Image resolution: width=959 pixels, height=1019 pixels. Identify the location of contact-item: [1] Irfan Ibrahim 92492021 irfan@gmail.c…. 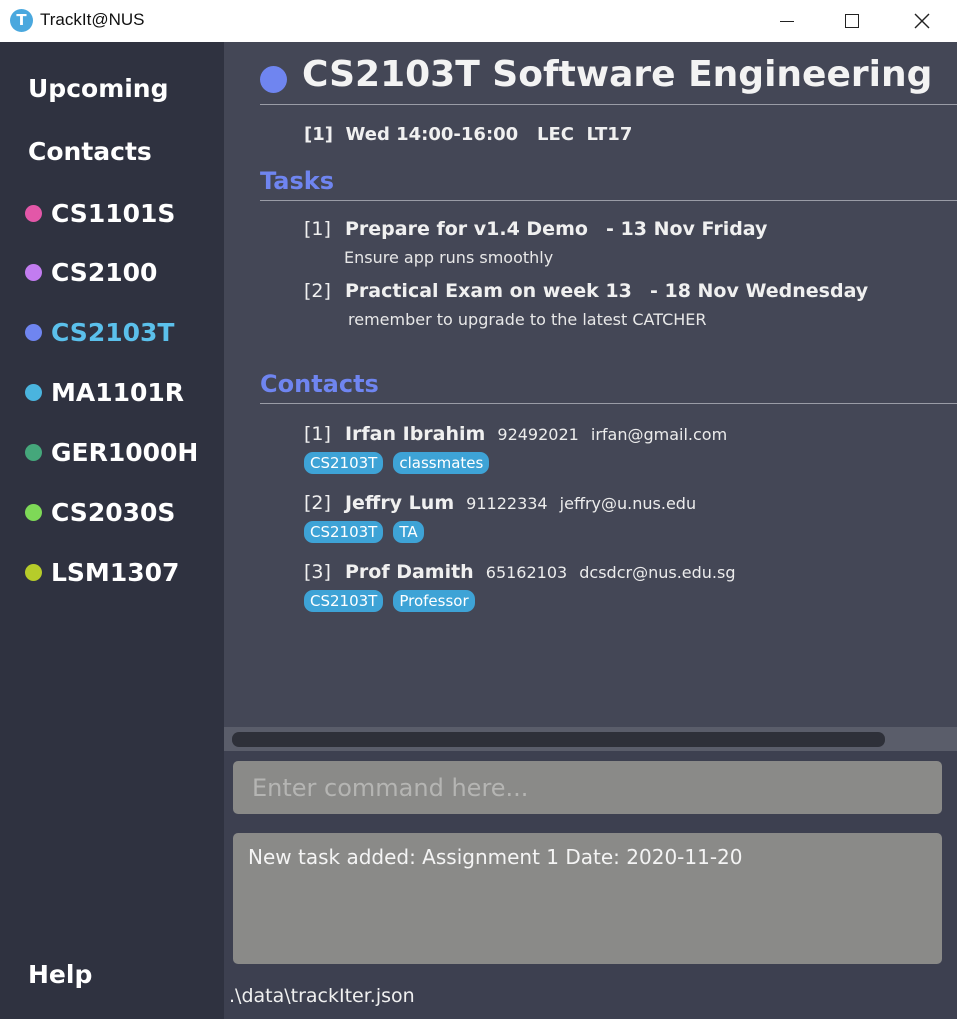
(515, 434).